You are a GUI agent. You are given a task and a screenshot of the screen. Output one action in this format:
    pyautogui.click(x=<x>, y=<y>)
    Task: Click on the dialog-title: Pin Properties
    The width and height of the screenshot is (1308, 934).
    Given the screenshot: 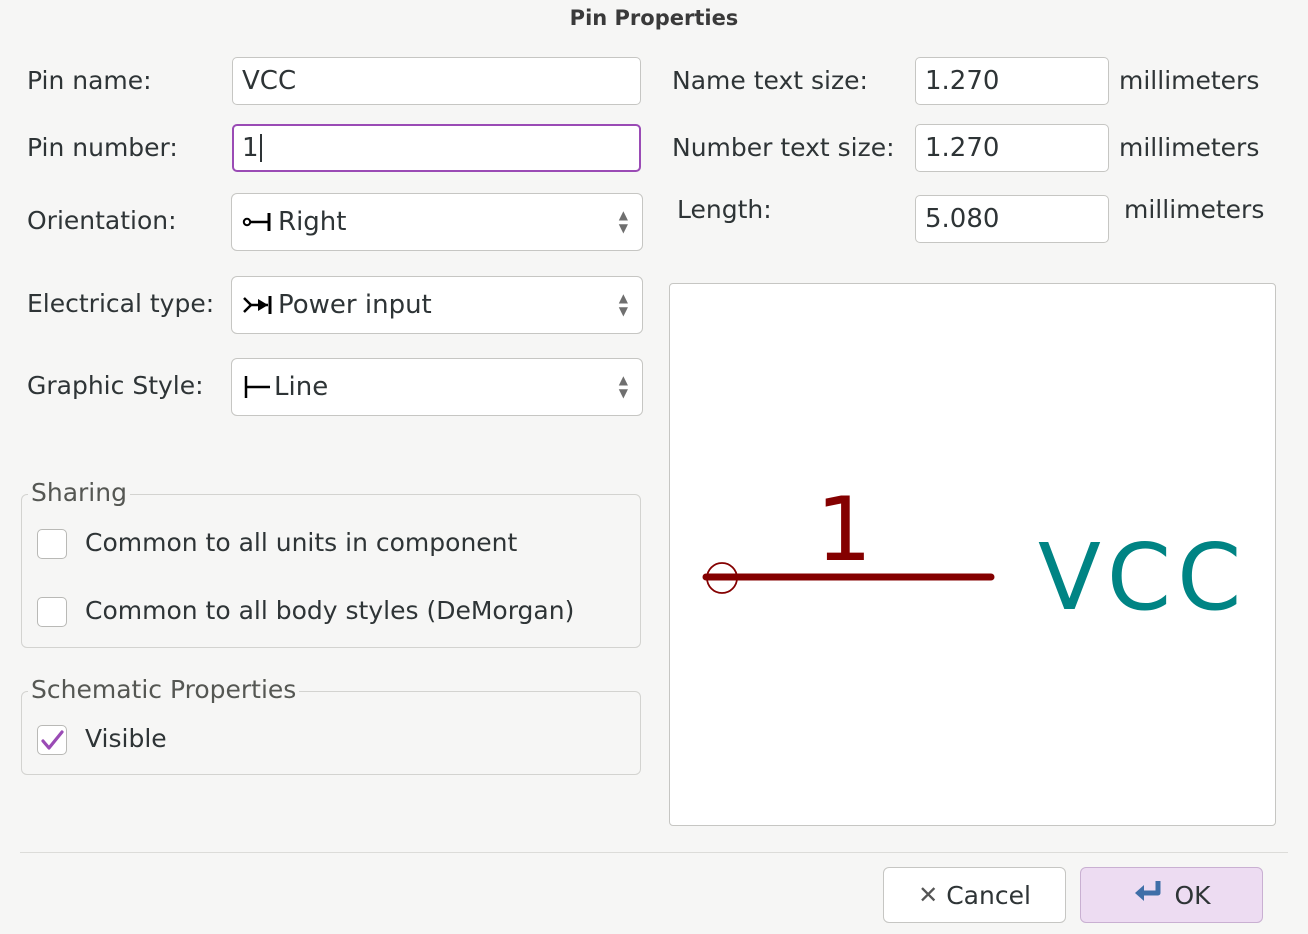 What is the action you would take?
    pyautogui.click(x=654, y=18)
    